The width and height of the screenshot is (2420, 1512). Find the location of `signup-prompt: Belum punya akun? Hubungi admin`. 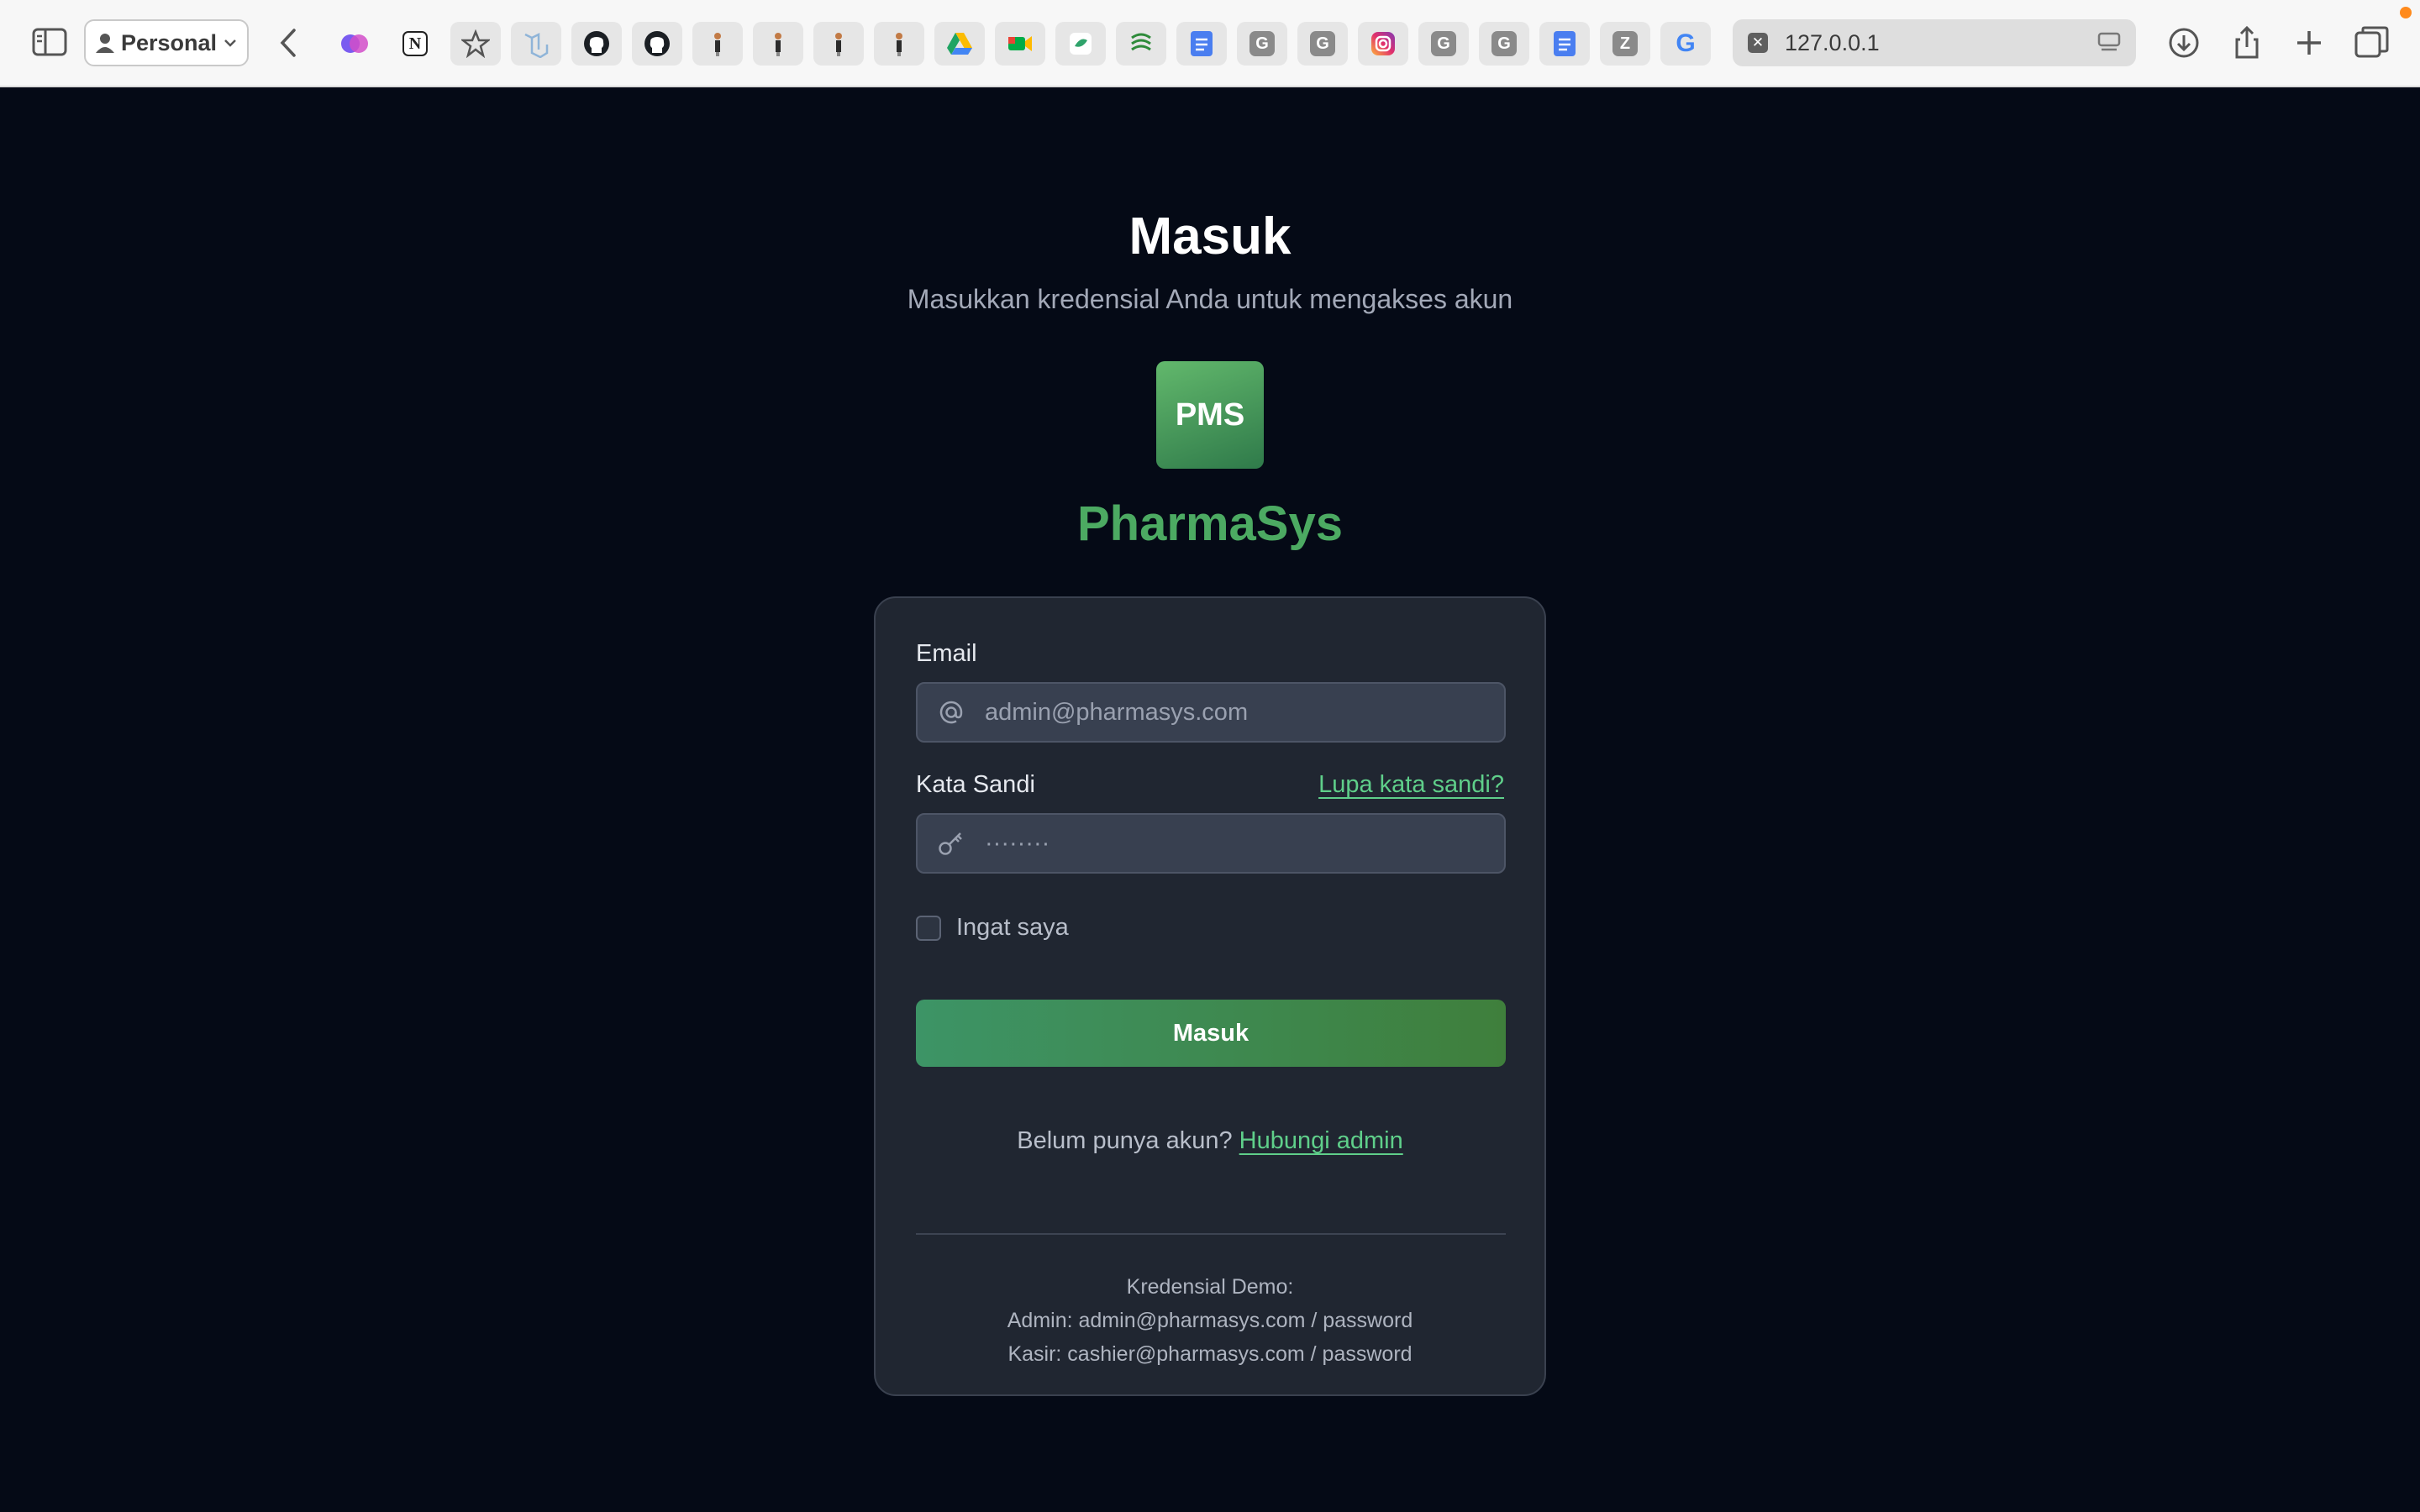

signup-prompt: Belum punya akun? Hubungi admin is located at coordinates (1210, 1141).